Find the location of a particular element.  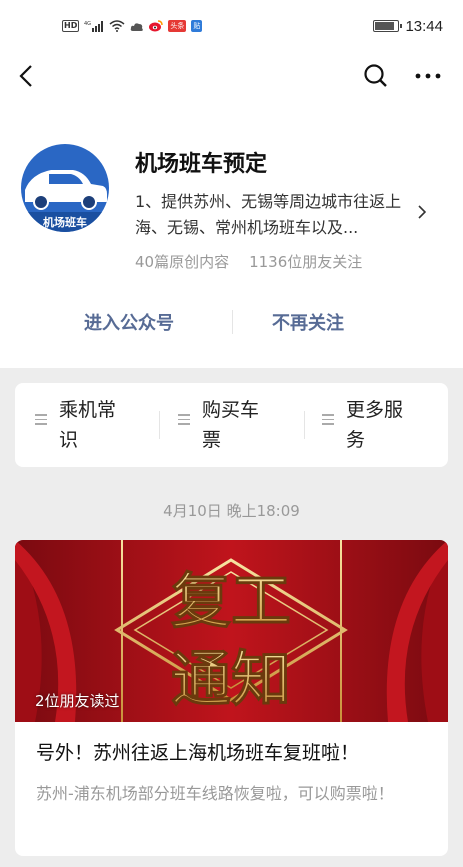

account-name: 机场班车预定 is located at coordinates (201, 164).